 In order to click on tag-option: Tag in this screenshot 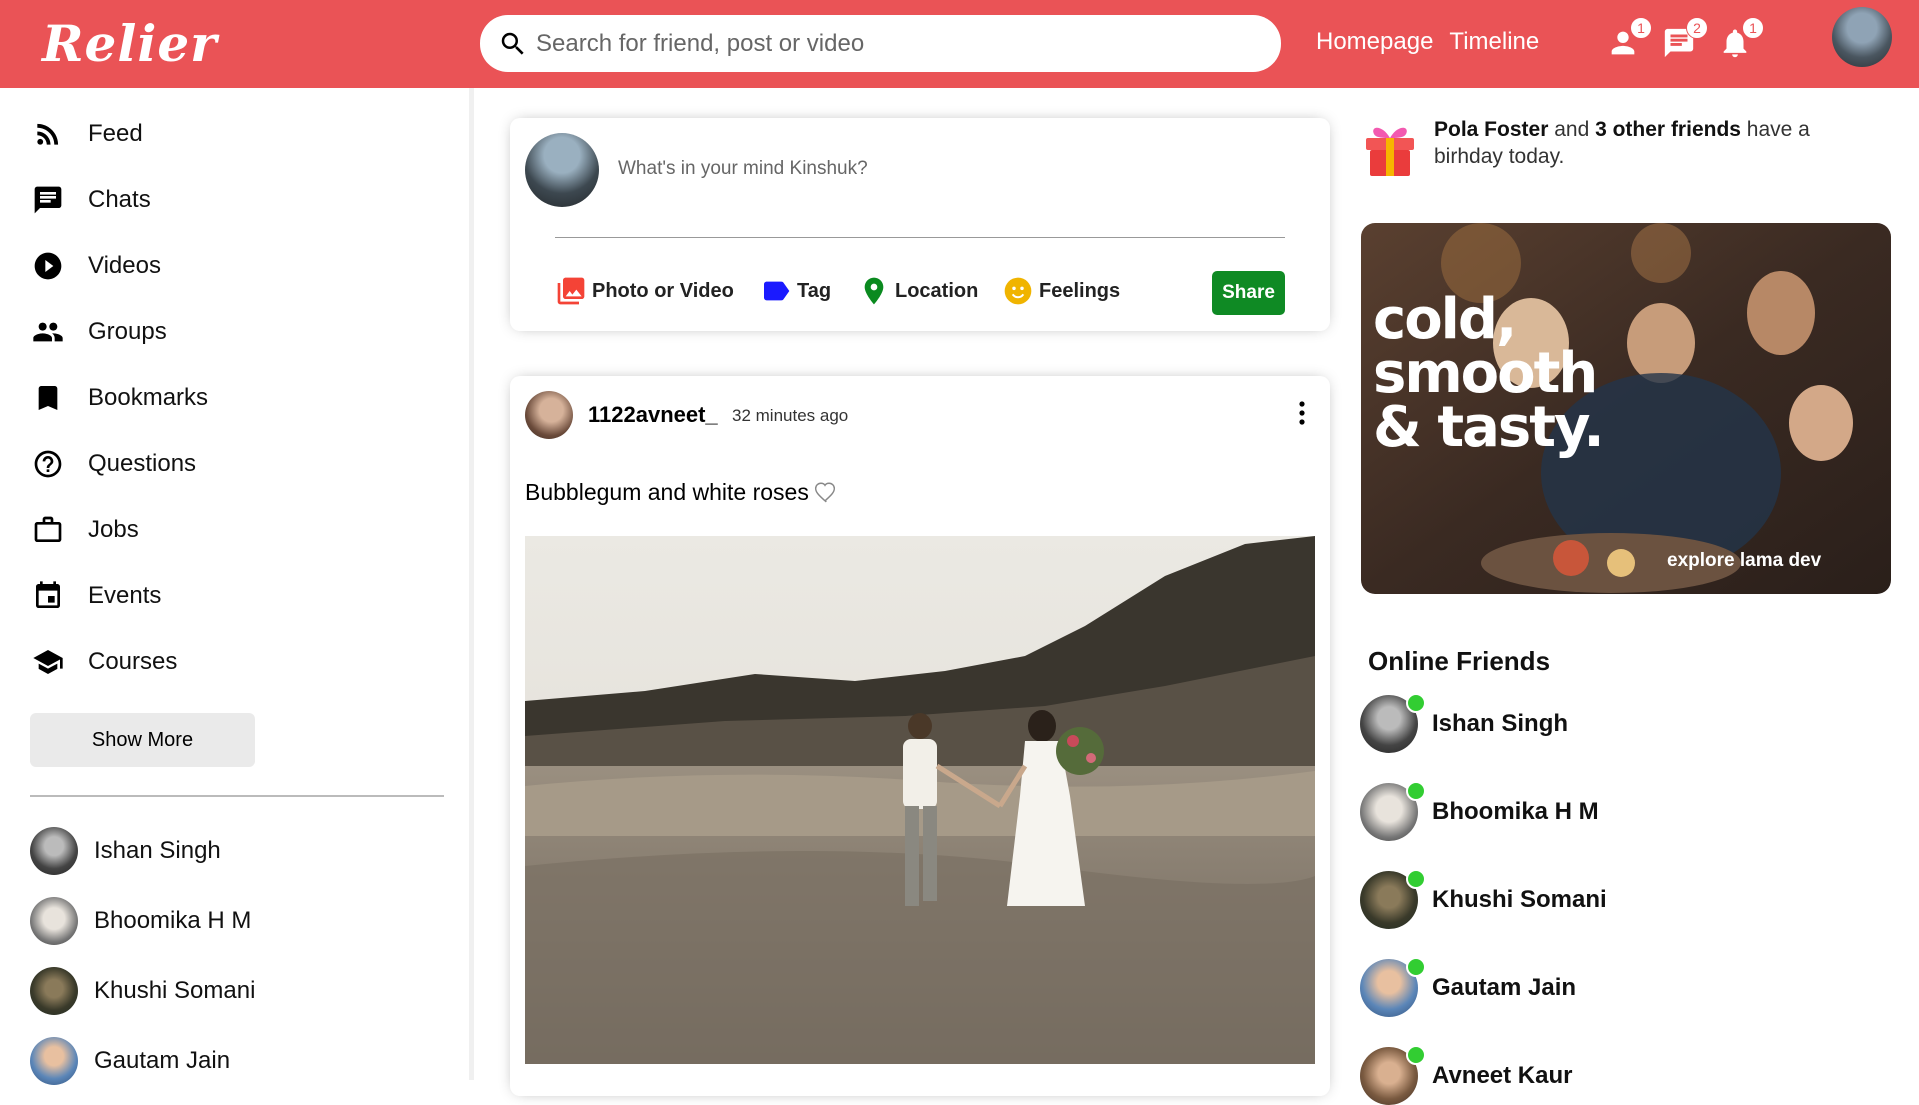, I will do `click(795, 291)`.